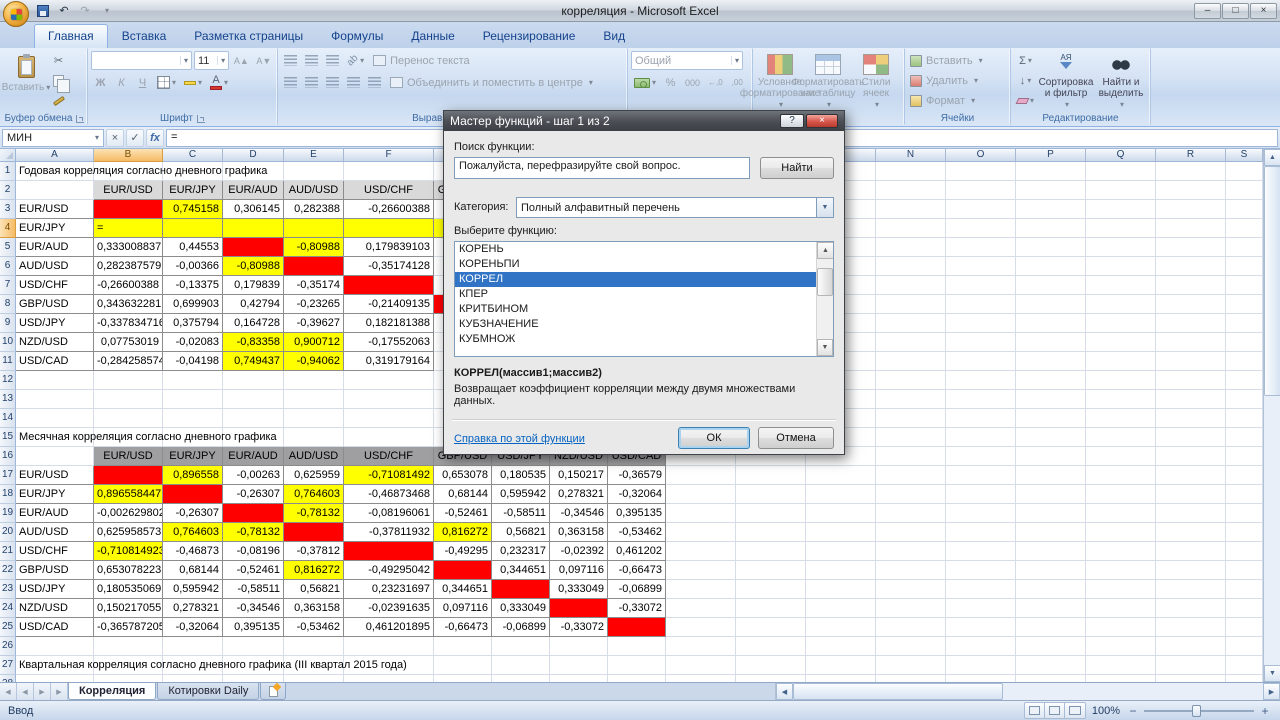 This screenshot has height=720, width=1280. What do you see at coordinates (144, 36) in the screenshot?
I see `tab-Вставка: Вставка` at bounding box center [144, 36].